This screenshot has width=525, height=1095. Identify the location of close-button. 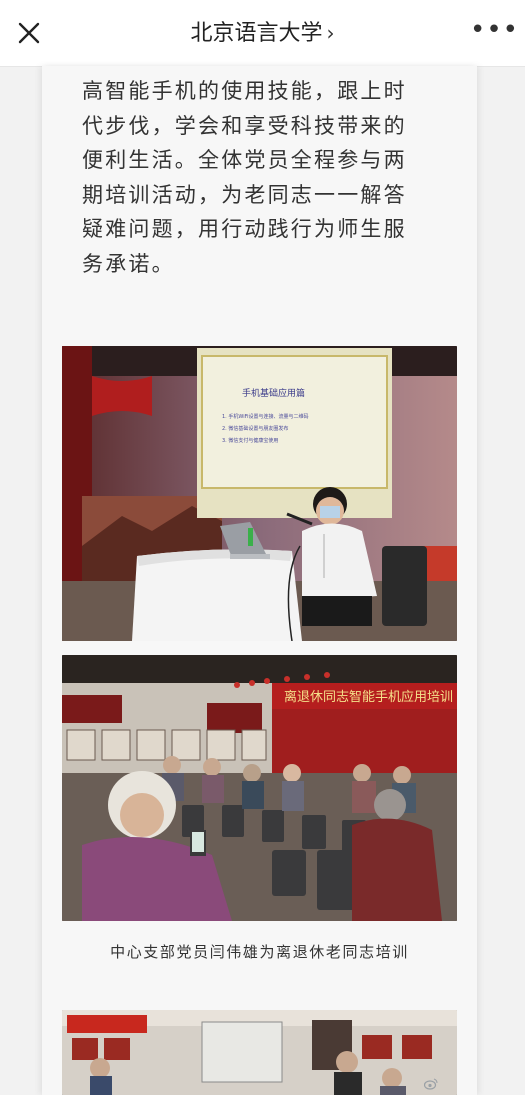
(29, 33).